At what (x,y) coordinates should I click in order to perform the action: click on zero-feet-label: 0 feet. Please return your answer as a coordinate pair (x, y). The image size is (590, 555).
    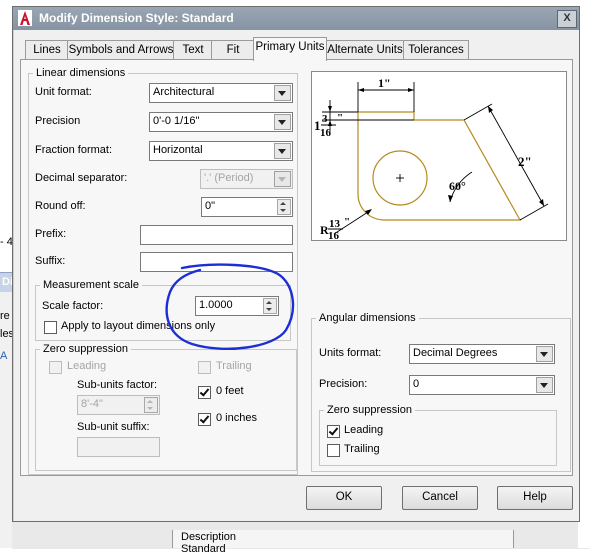
    Looking at the image, I should click on (230, 391).